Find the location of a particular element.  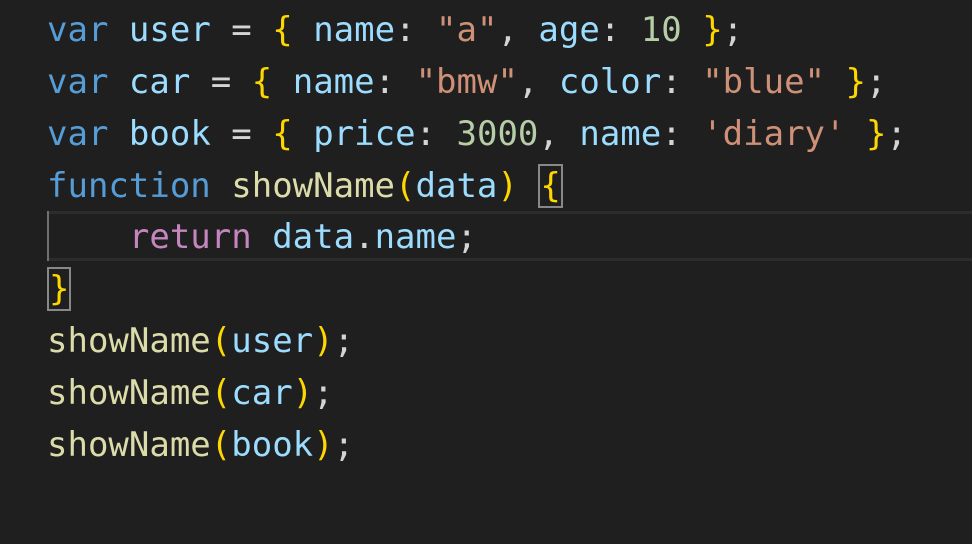

code-token: return is located at coordinates (190, 237).